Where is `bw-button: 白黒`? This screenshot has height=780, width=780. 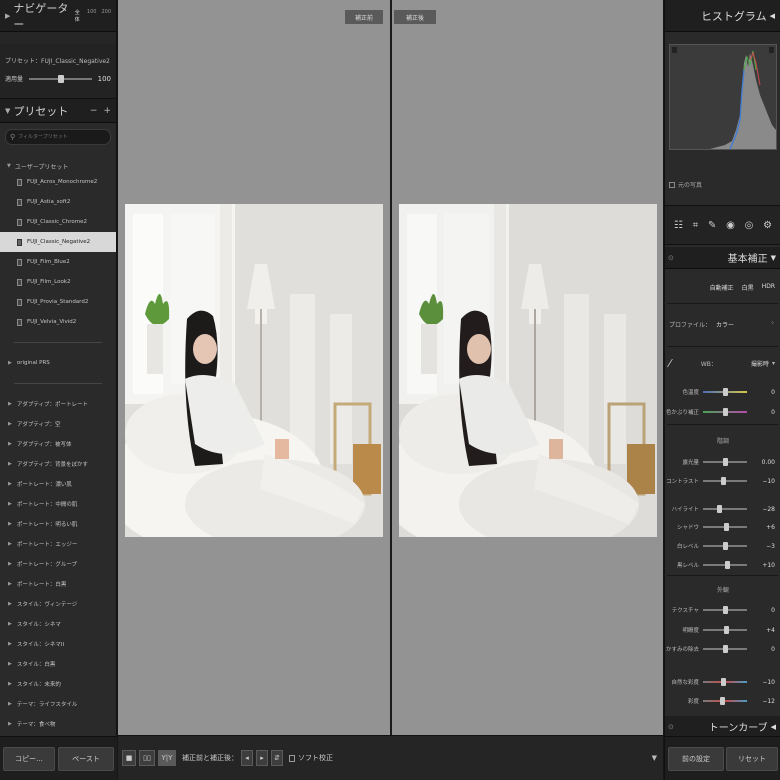 bw-button: 白黒 is located at coordinates (748, 287).